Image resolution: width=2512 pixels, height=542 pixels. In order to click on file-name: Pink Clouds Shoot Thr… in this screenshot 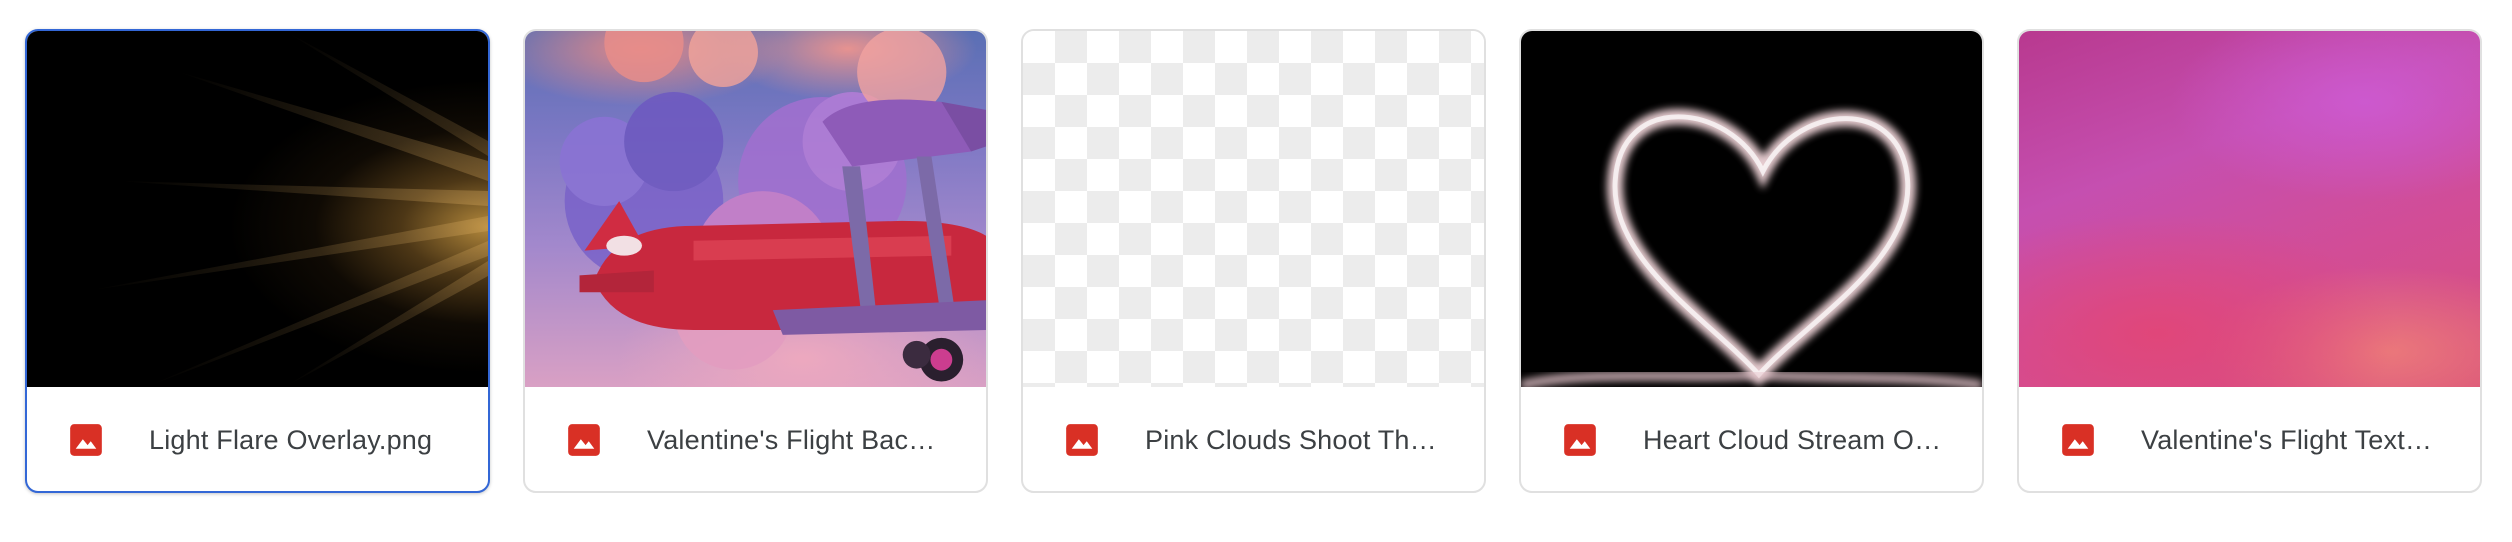, I will do `click(1295, 439)`.